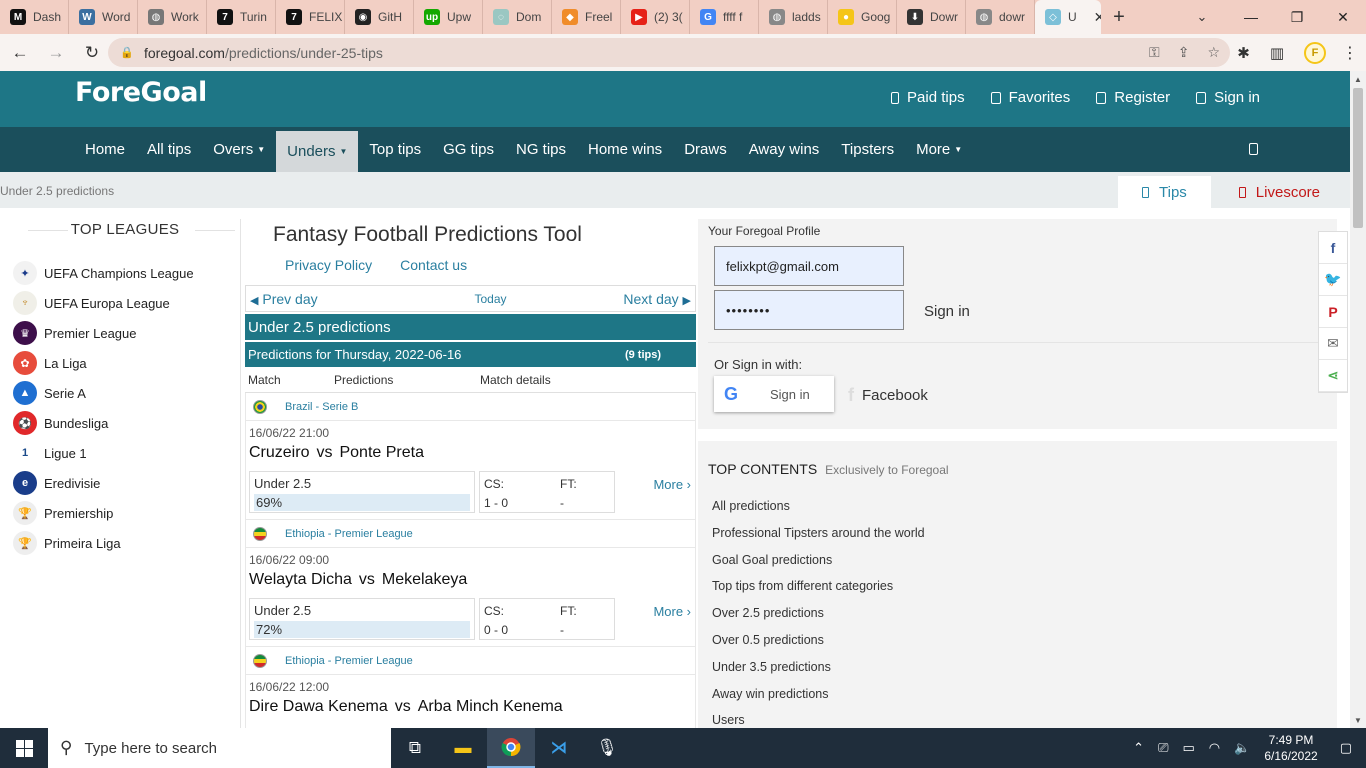  What do you see at coordinates (172, 17) in the screenshot?
I see `browser-tab: ◍ Work` at bounding box center [172, 17].